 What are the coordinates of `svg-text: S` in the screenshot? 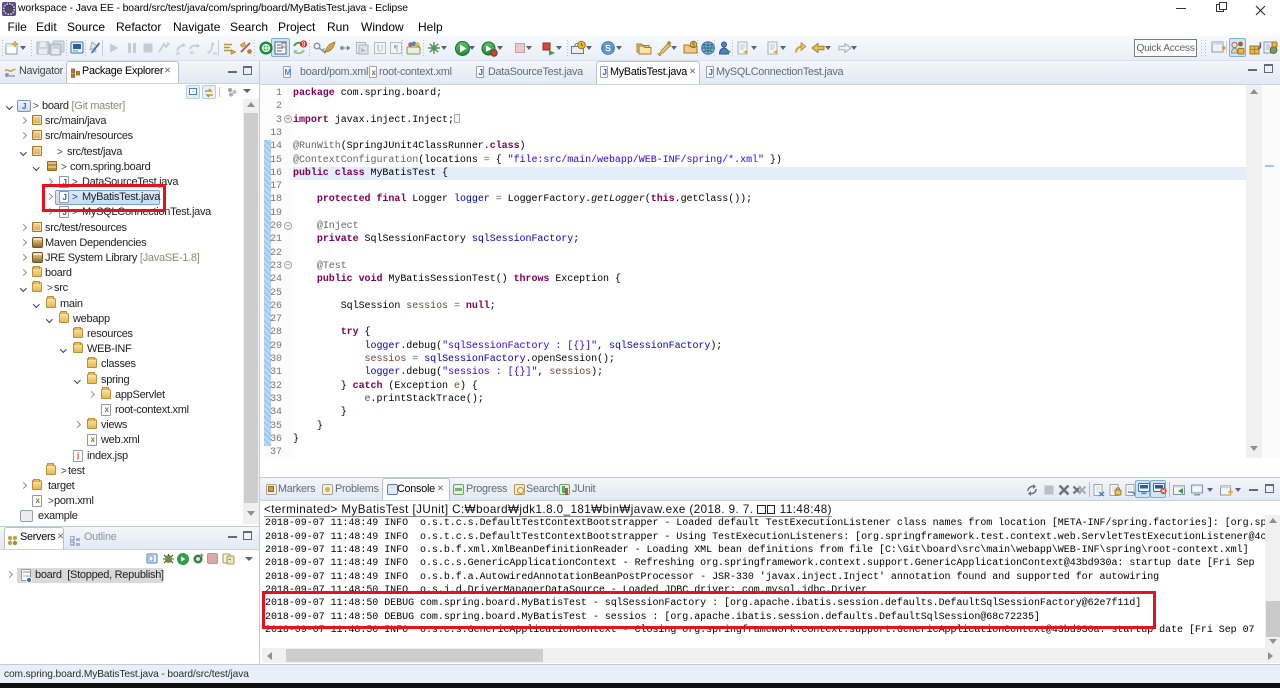 It's located at (608, 48).